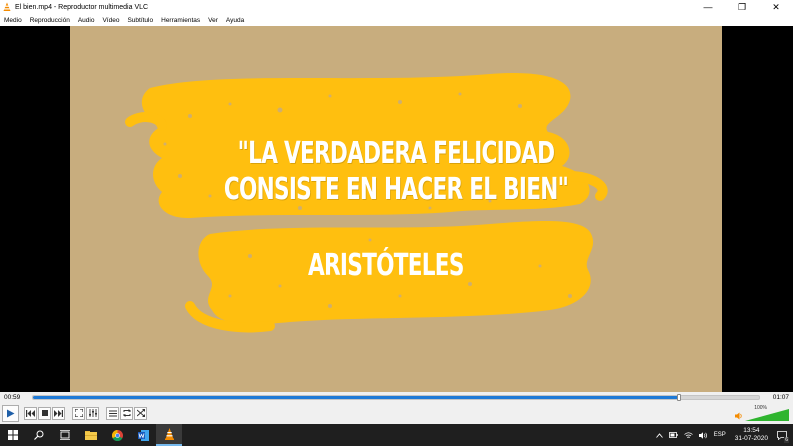 The height and width of the screenshot is (446, 793). I want to click on next-button, so click(58, 413).